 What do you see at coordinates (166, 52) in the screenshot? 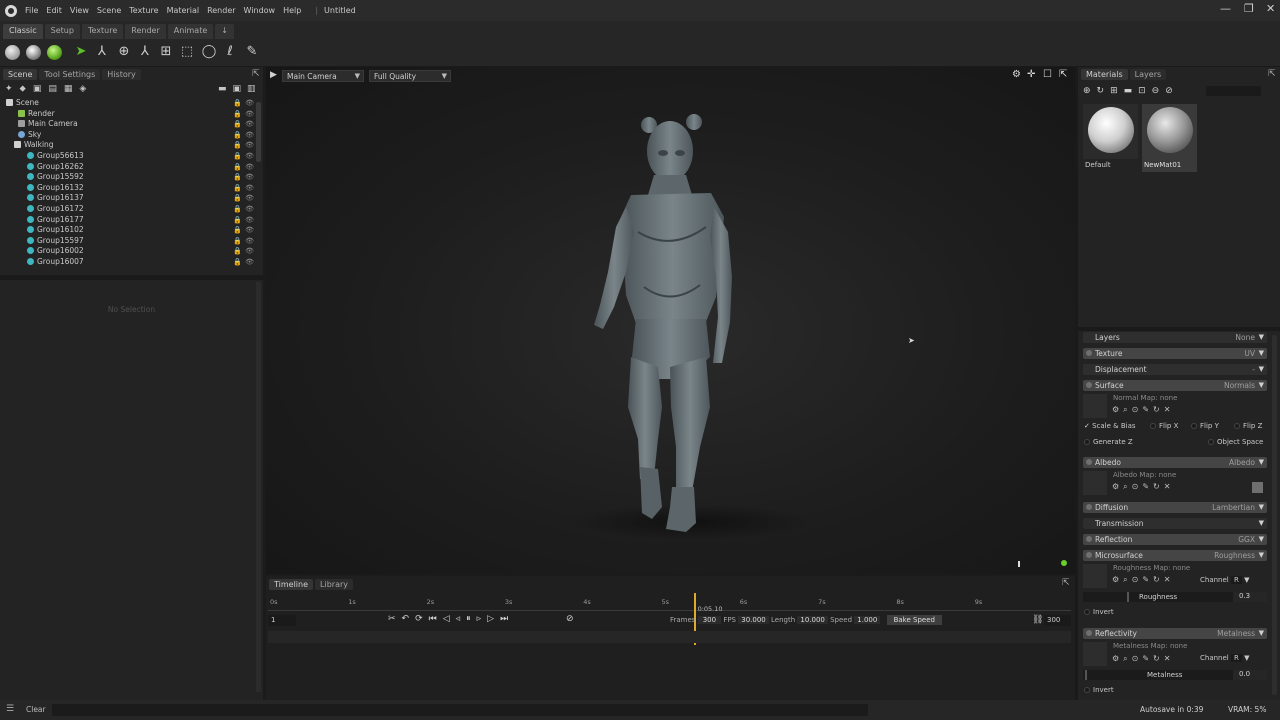
I see `transform-tool-icon: ⊞` at bounding box center [166, 52].